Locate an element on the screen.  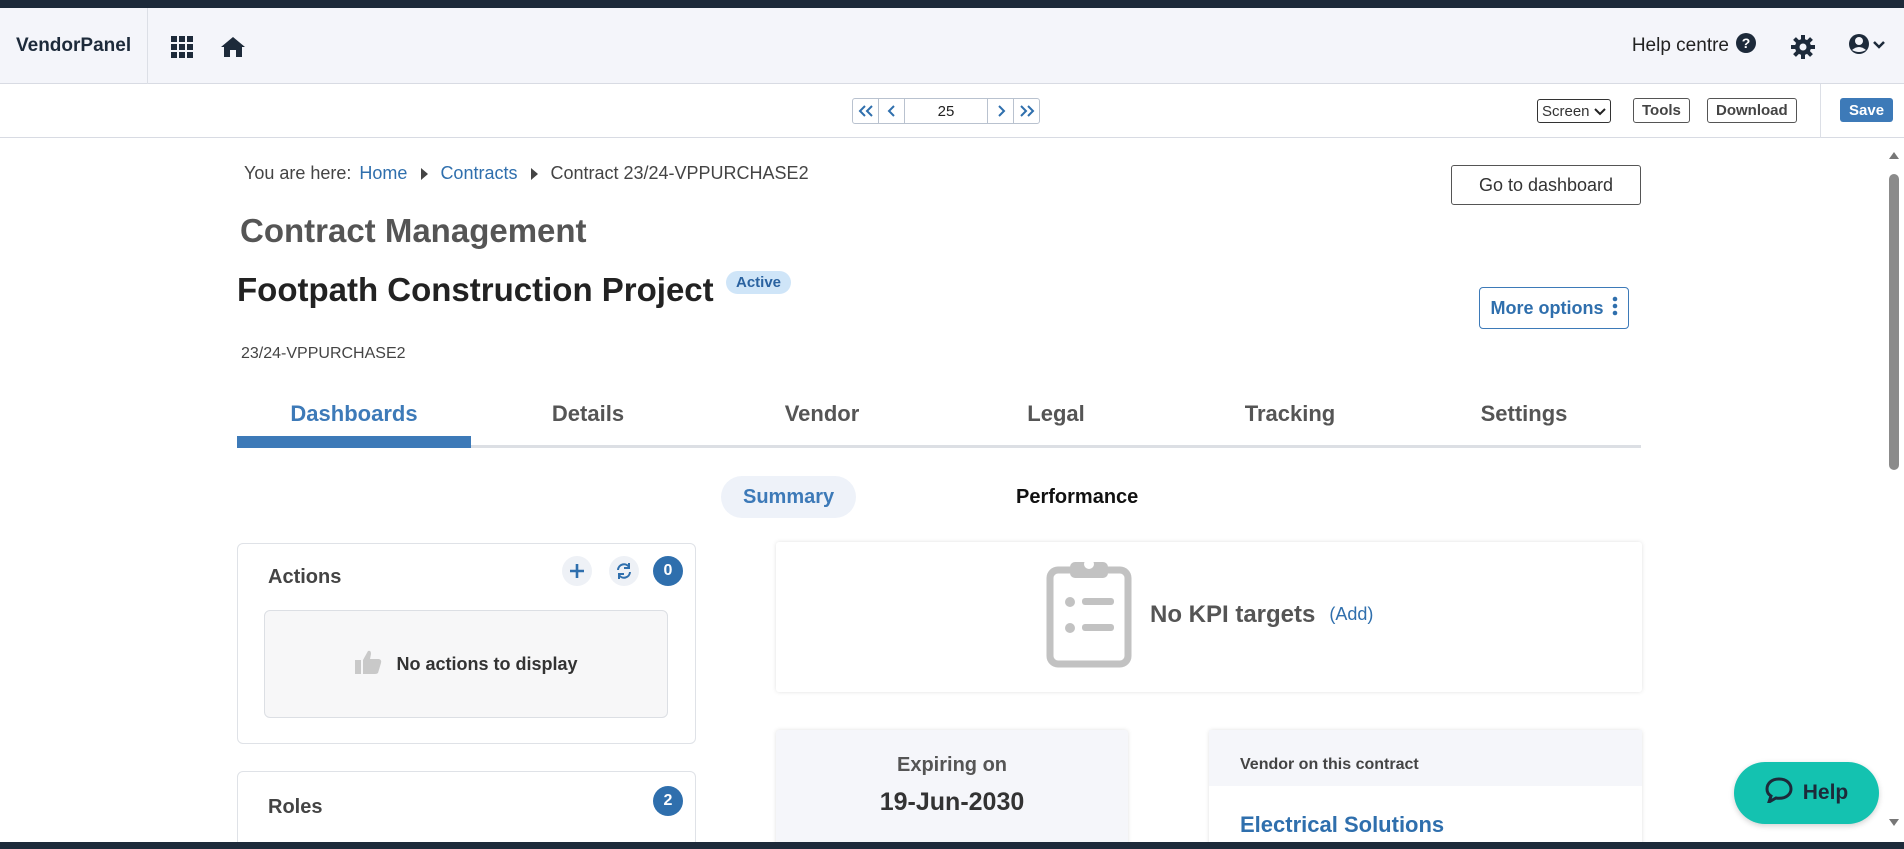
help-centre-link: Help centre ? is located at coordinates (1694, 46).